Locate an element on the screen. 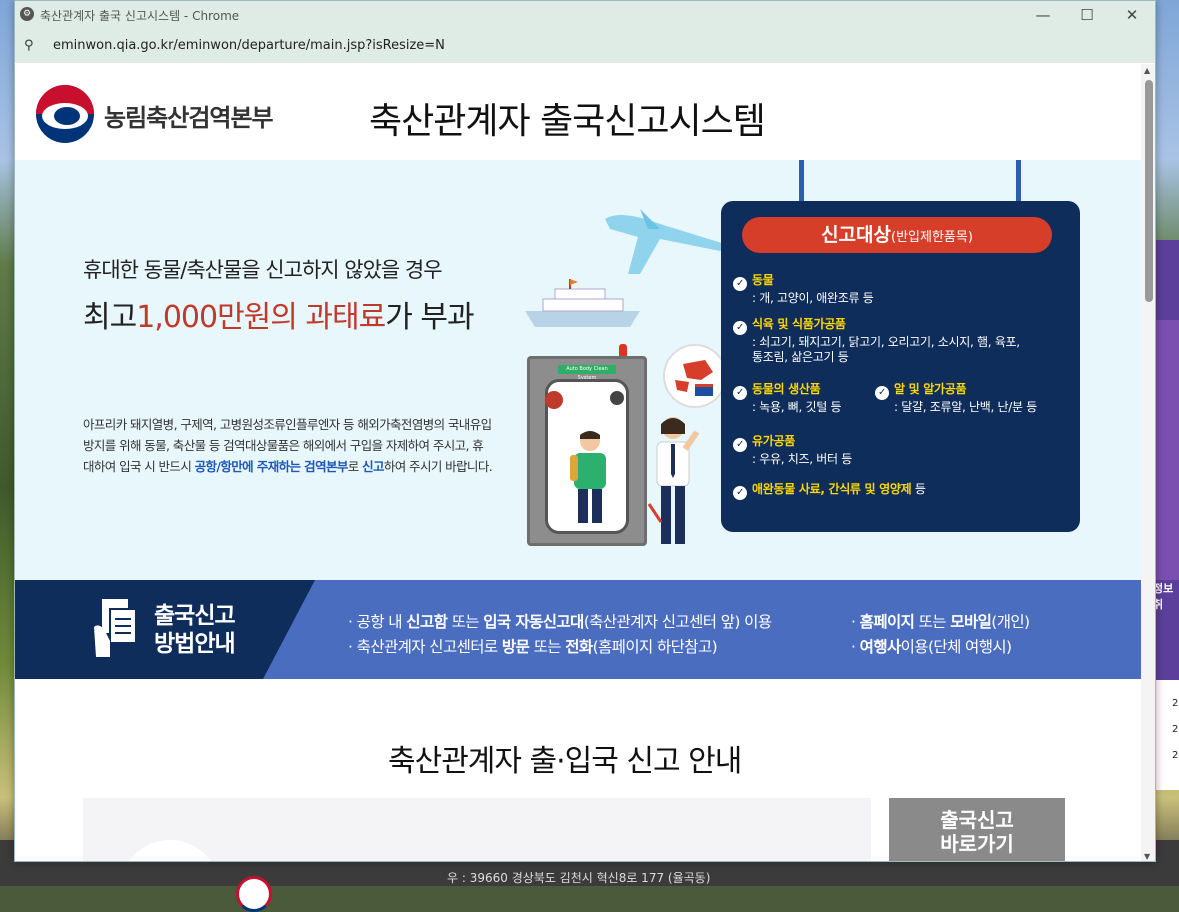 This screenshot has height=912, width=1179. hero-desc-highlight: 공항/항만에 주재하는 검역본부 is located at coordinates (271, 466).